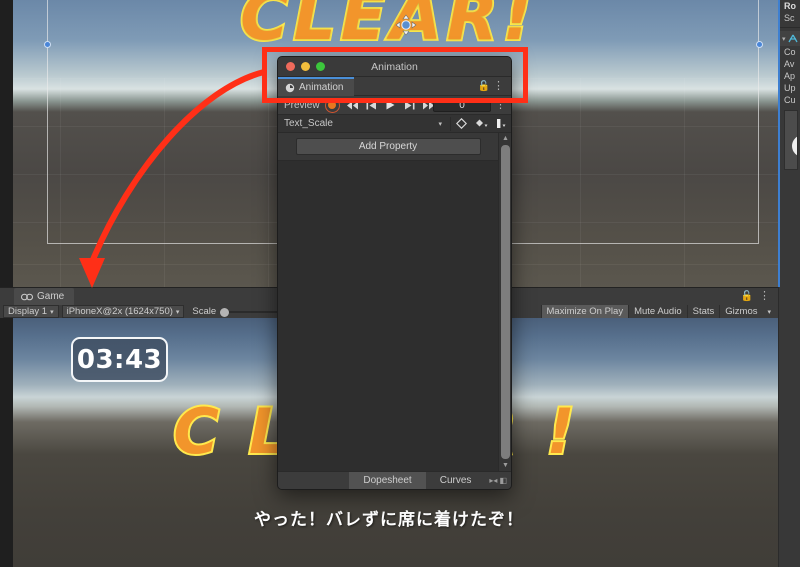 This screenshot has width=800, height=567. What do you see at coordinates (358, 123) in the screenshot?
I see `animation-clip-name: Text_Scale` at bounding box center [358, 123].